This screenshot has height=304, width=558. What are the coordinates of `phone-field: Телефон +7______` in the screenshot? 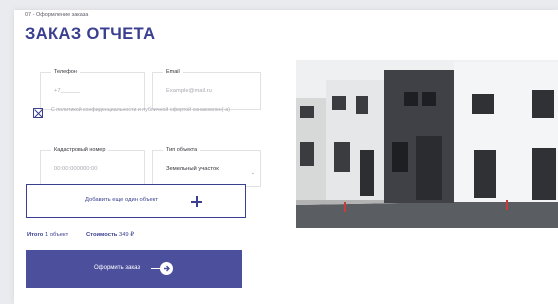 It's located at (92, 89).